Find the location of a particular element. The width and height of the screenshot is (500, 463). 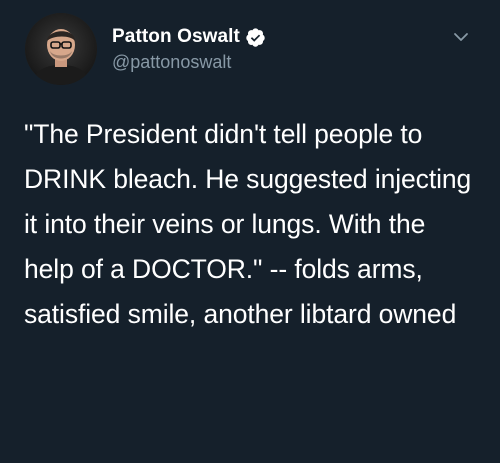

author-display-name: Patton Oswalt is located at coordinates (176, 37).